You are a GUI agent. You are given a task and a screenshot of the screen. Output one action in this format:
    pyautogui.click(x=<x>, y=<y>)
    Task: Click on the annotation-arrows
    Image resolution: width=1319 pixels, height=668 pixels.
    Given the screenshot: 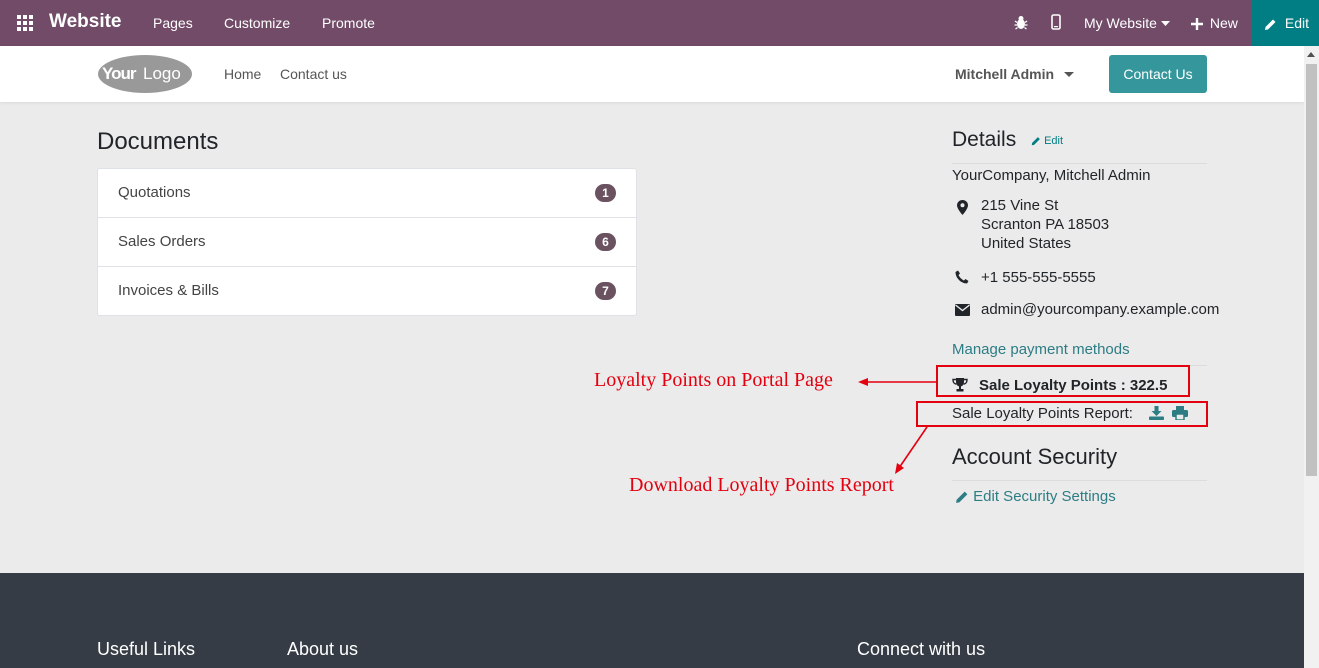 What is the action you would take?
    pyautogui.click(x=897, y=426)
    